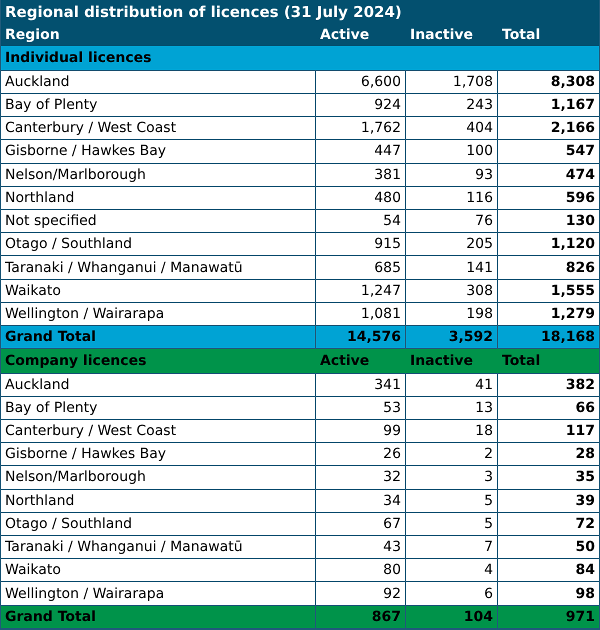 The width and height of the screenshot is (600, 630). What do you see at coordinates (361, 454) in the screenshot?
I see `table-cell: 26` at bounding box center [361, 454].